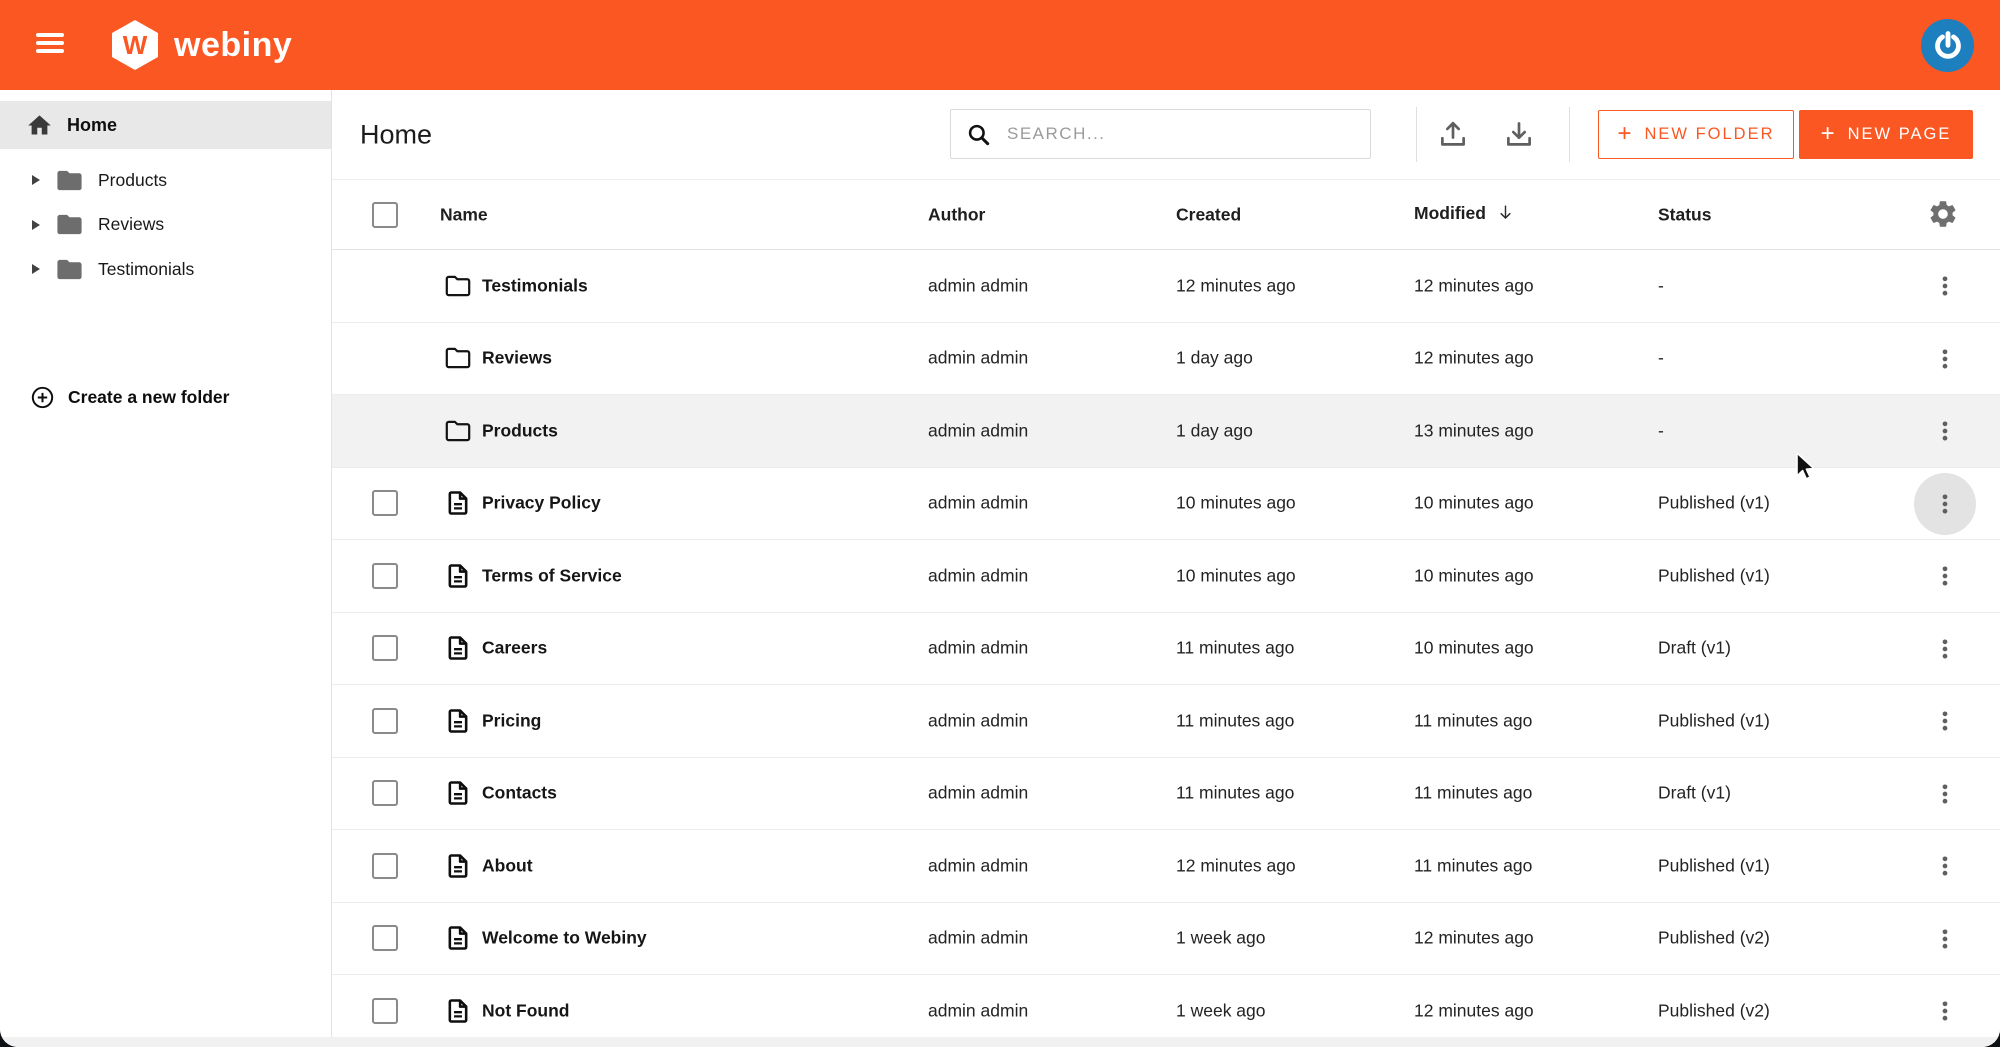 This screenshot has width=2000, height=1047. I want to click on webiny-wordmark: webiny, so click(233, 44).